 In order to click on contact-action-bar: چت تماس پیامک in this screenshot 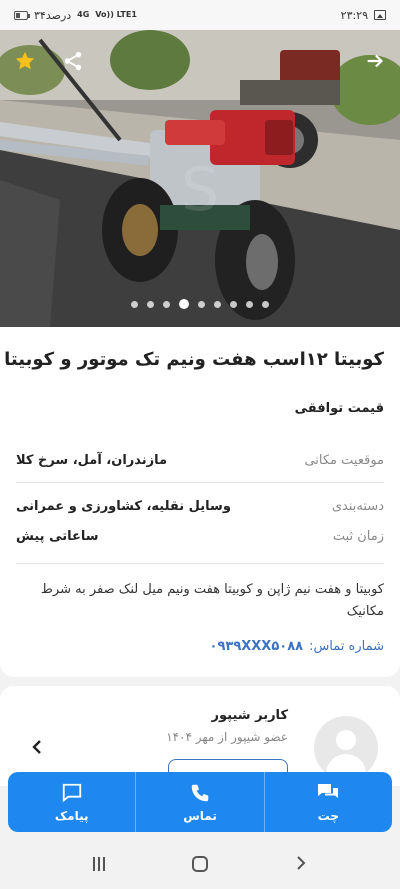, I will do `click(200, 802)`.